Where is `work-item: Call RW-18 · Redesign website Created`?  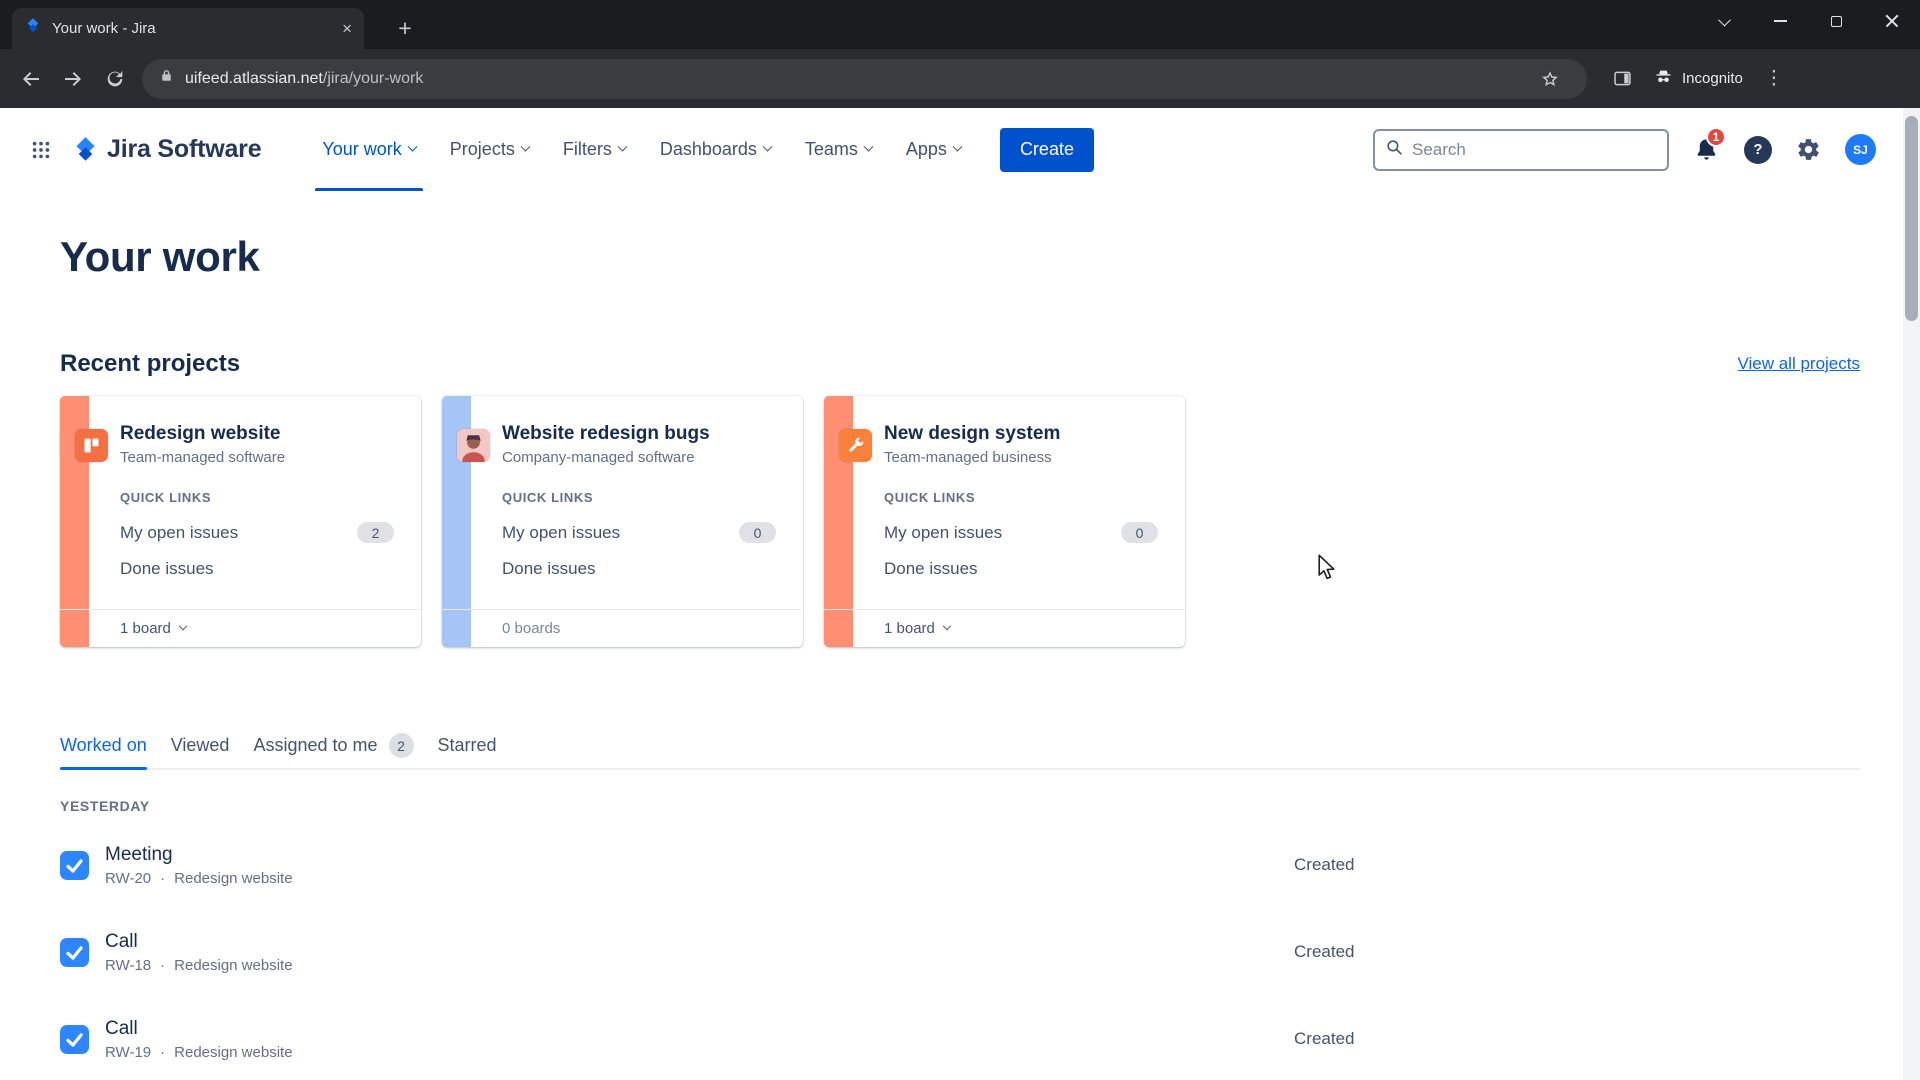
work-item: Call RW-18 · Redesign website Created is located at coordinates (960, 952).